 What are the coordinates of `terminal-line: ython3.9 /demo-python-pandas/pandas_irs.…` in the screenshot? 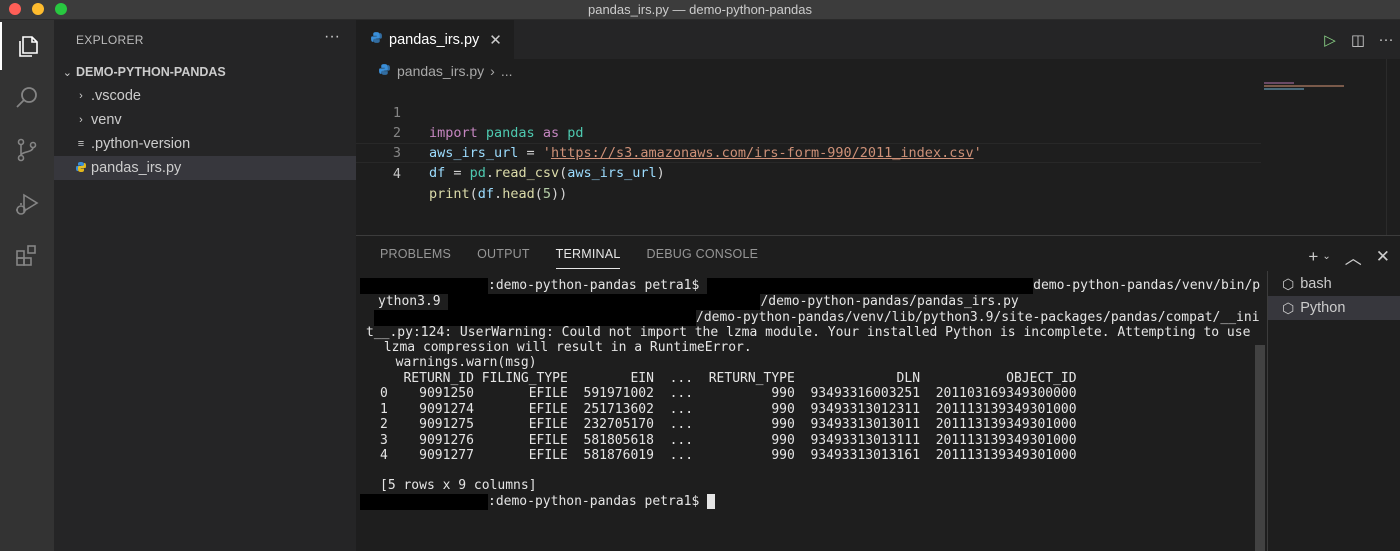 It's located at (698, 302).